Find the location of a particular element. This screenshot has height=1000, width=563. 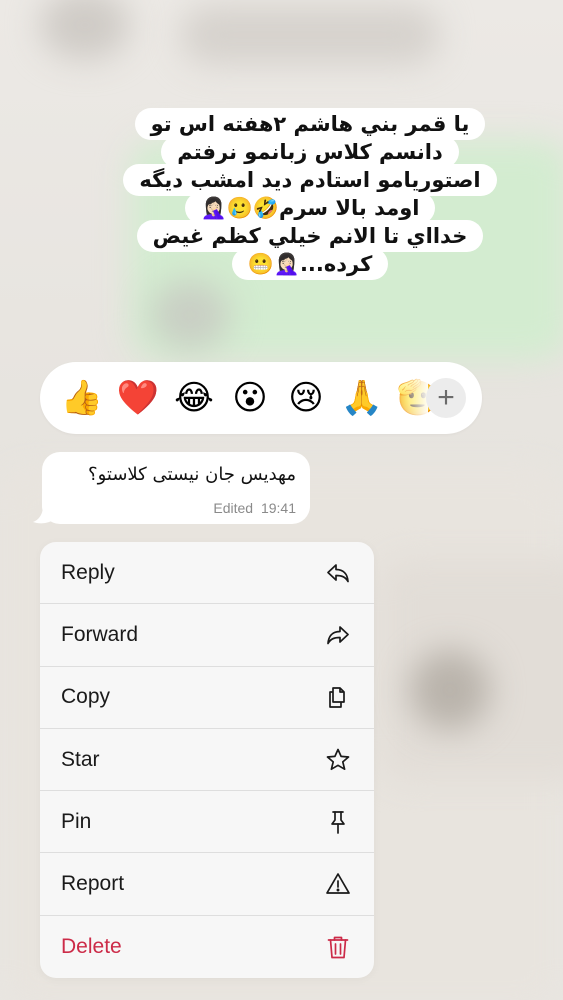

reaction-bar: 👍 ❤️ 😂 😮 😢 🙏 🫡 + is located at coordinates (261, 398).